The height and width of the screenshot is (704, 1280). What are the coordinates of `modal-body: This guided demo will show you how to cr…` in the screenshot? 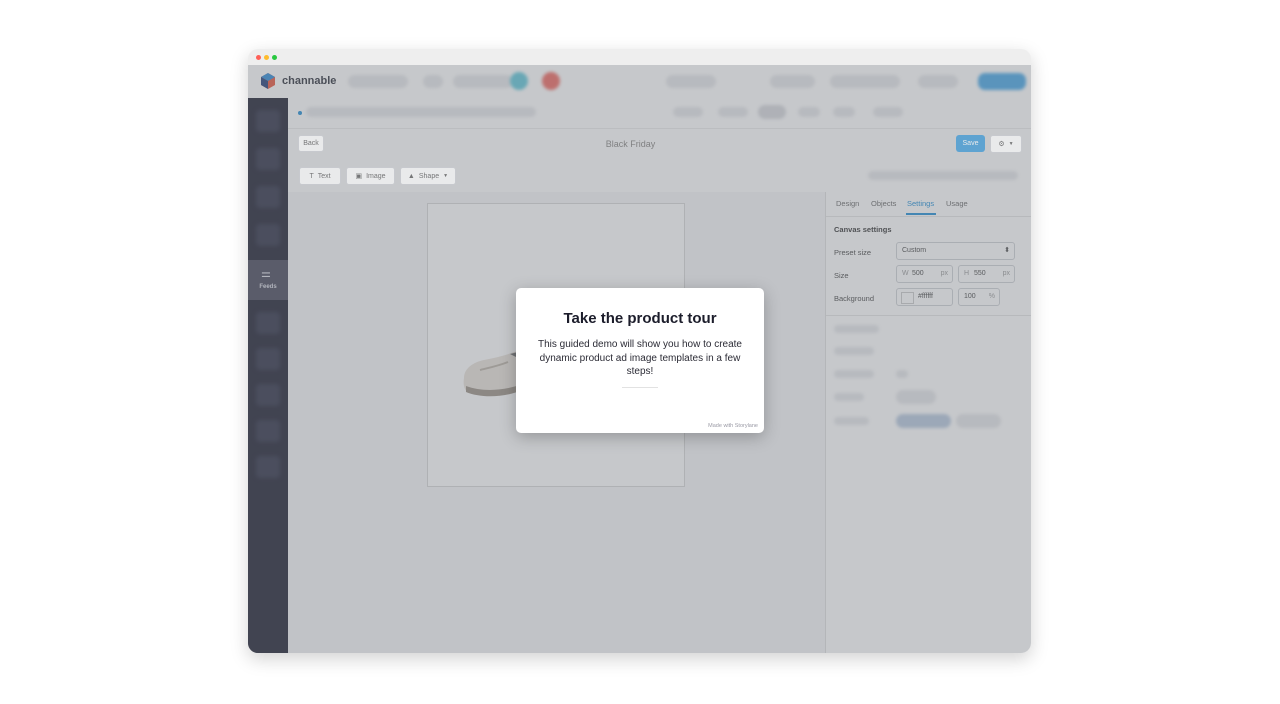 It's located at (640, 358).